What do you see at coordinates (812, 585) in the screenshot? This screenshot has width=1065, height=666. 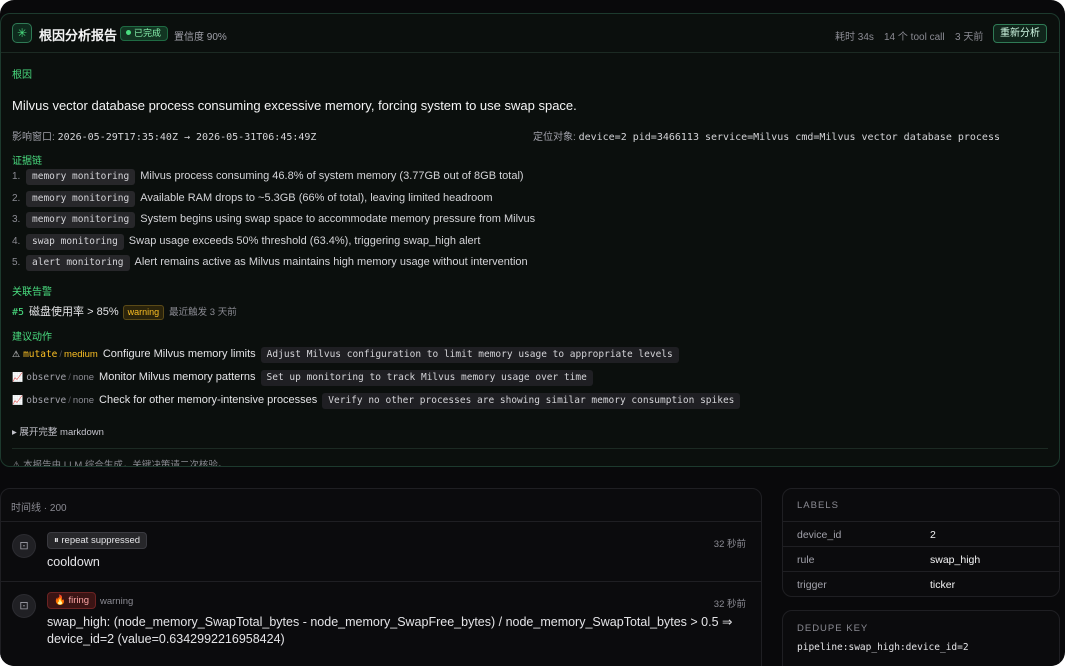 I see `label-key: trigger` at bounding box center [812, 585].